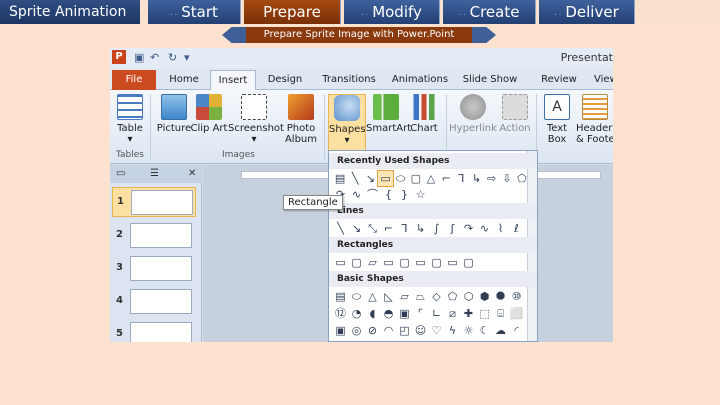 Image resolution: width=720 pixels, height=405 pixels. I want to click on nav-tab-deliver: .. Deliver, so click(587, 12).